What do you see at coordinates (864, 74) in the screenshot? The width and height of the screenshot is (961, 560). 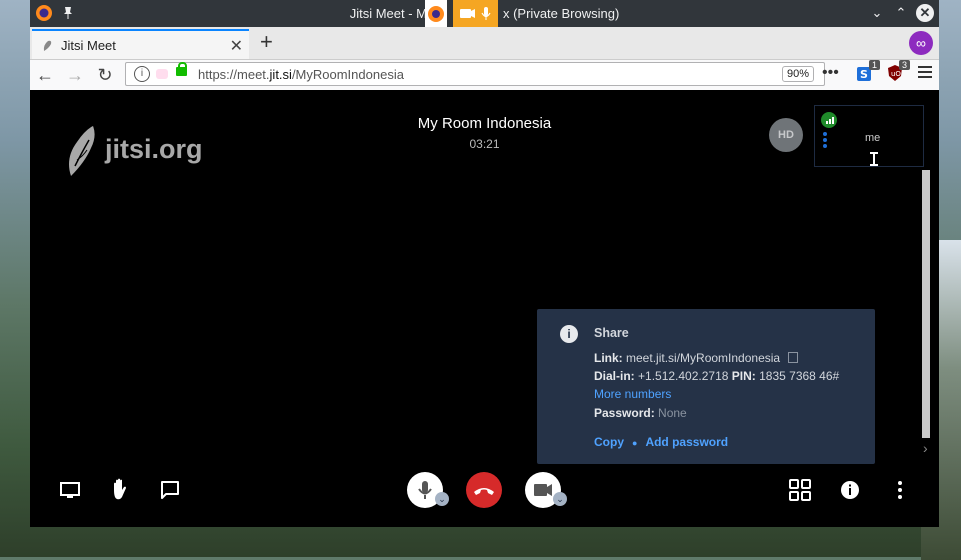 I see `svg-text: S` at bounding box center [864, 74].